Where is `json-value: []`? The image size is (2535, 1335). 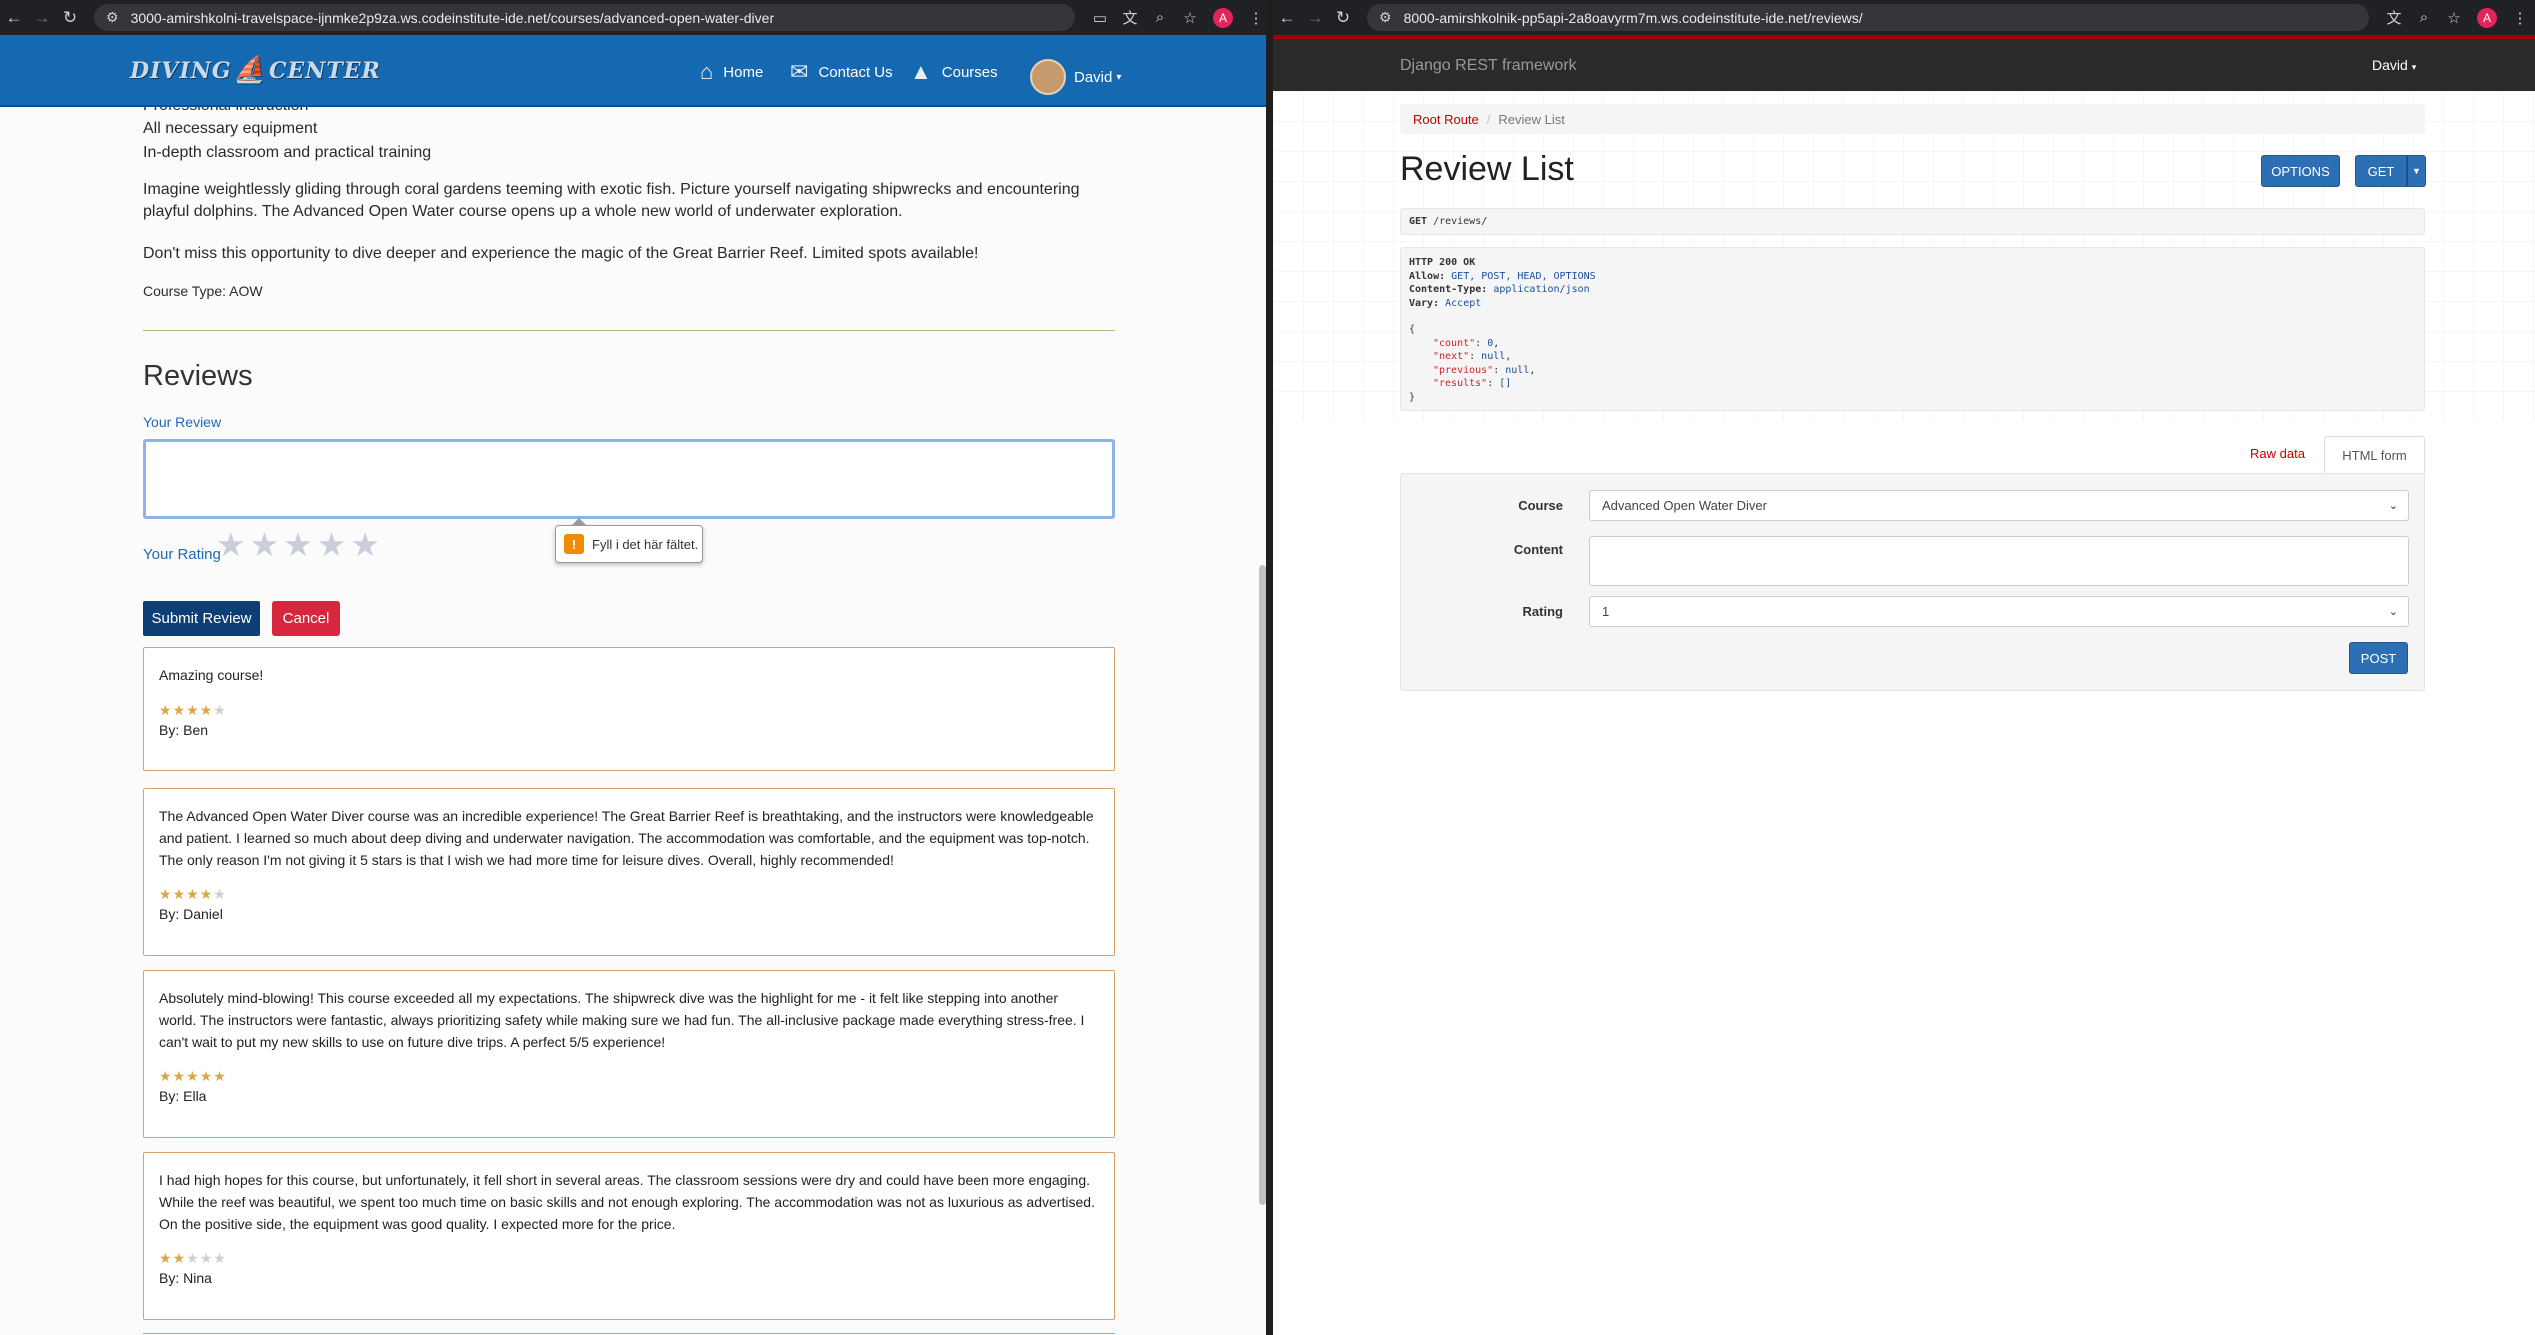 json-value: [] is located at coordinates (1505, 383).